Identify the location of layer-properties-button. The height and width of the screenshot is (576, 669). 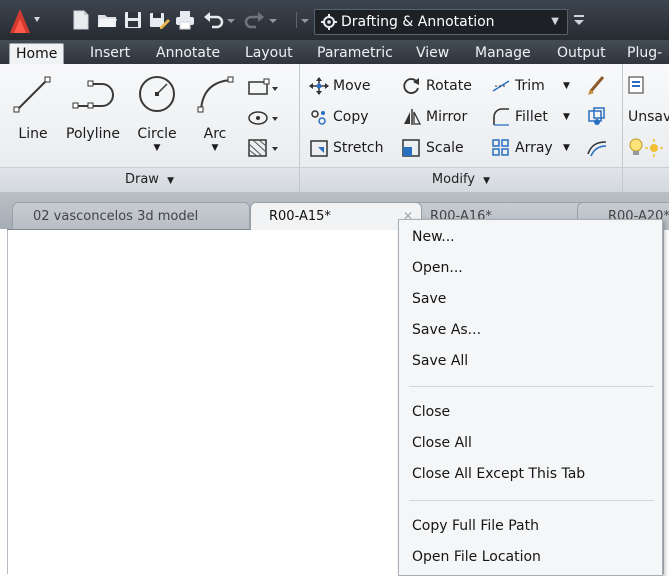
(639, 86).